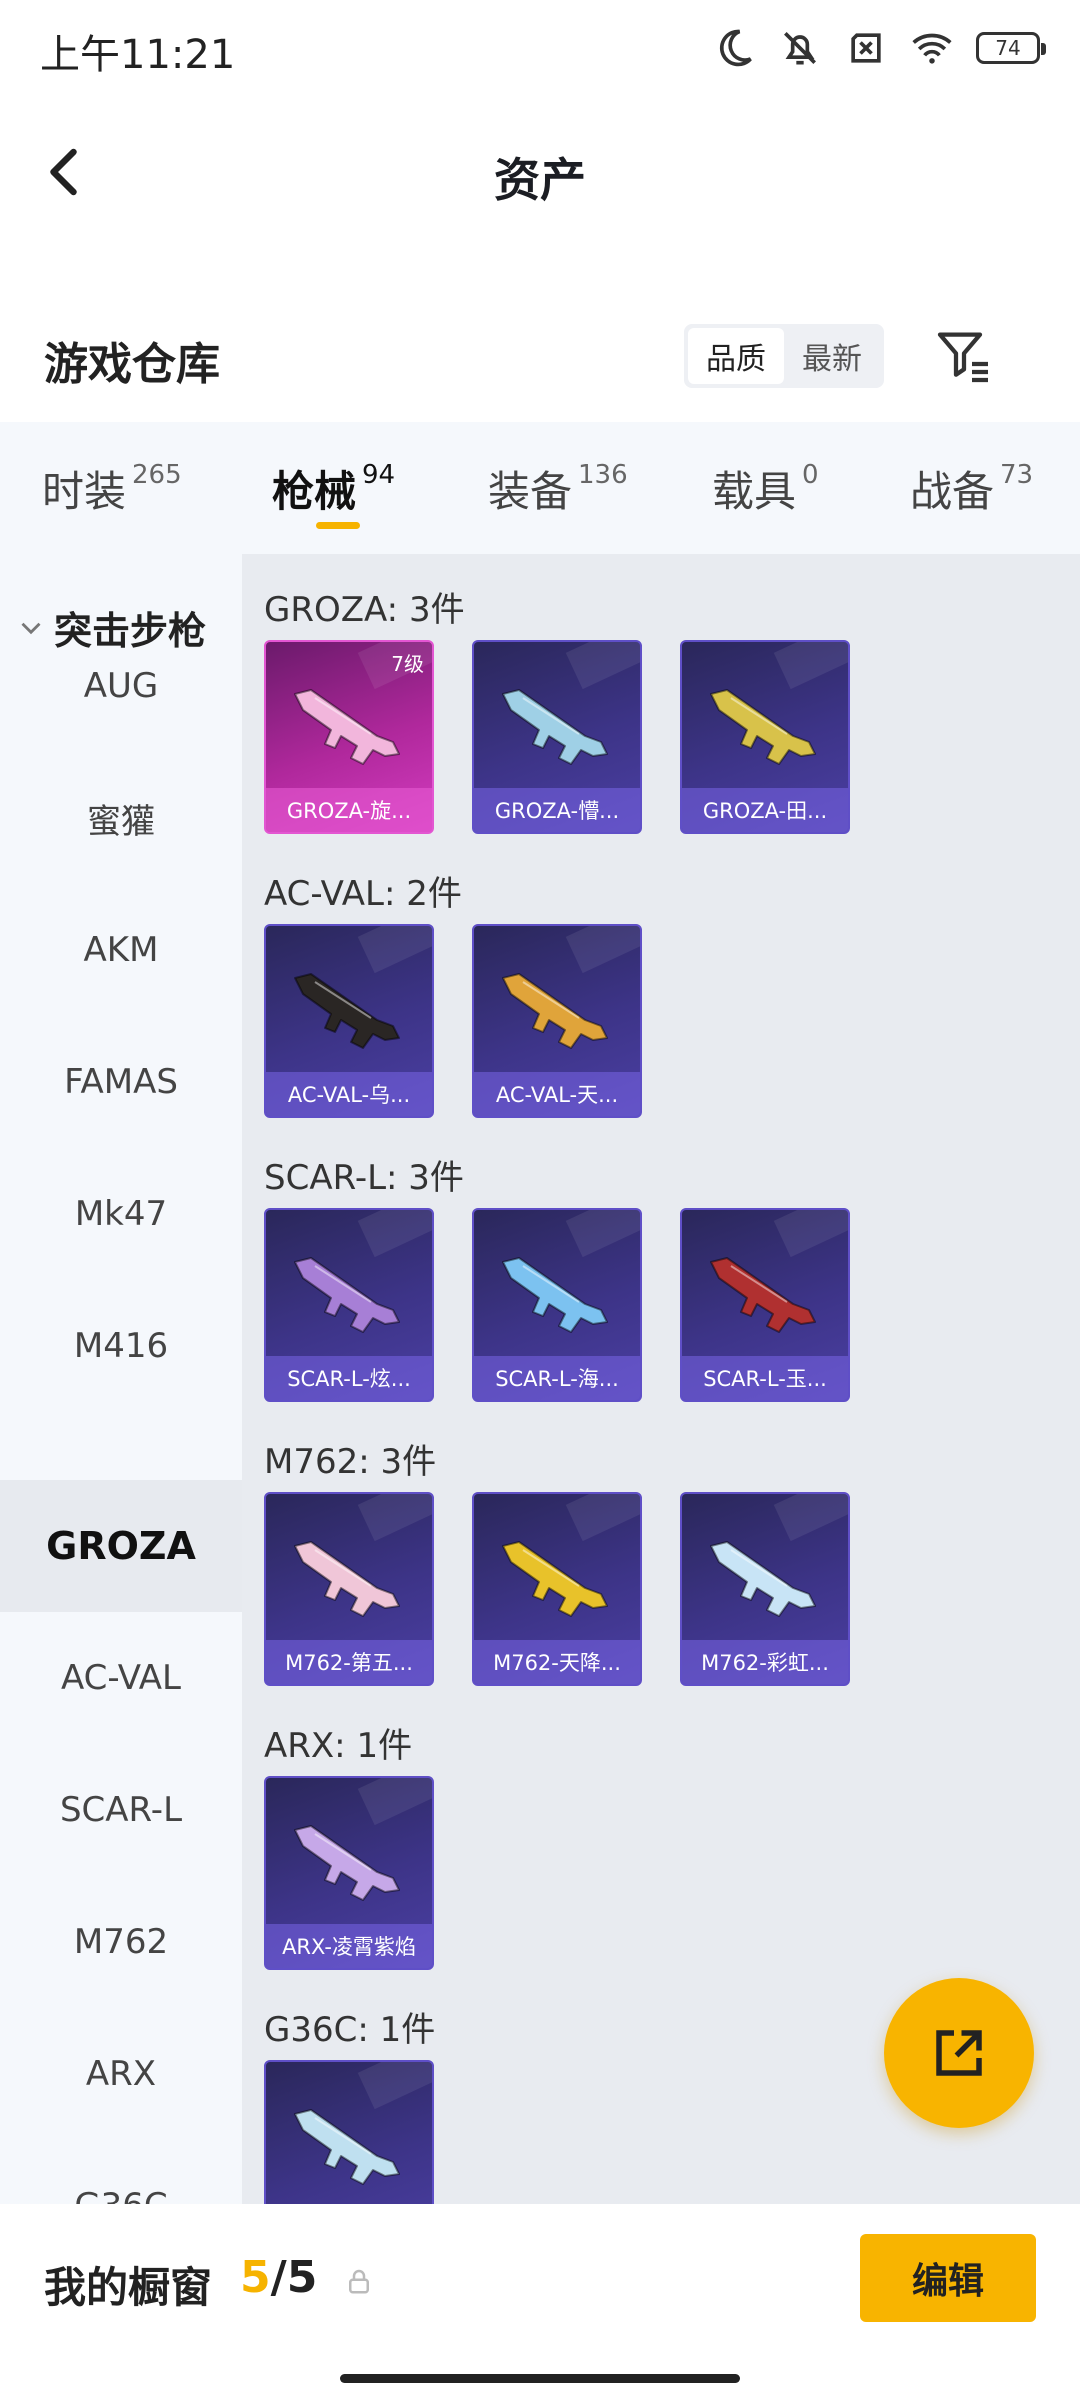  I want to click on tab-fashion: 时装 265, so click(112, 488).